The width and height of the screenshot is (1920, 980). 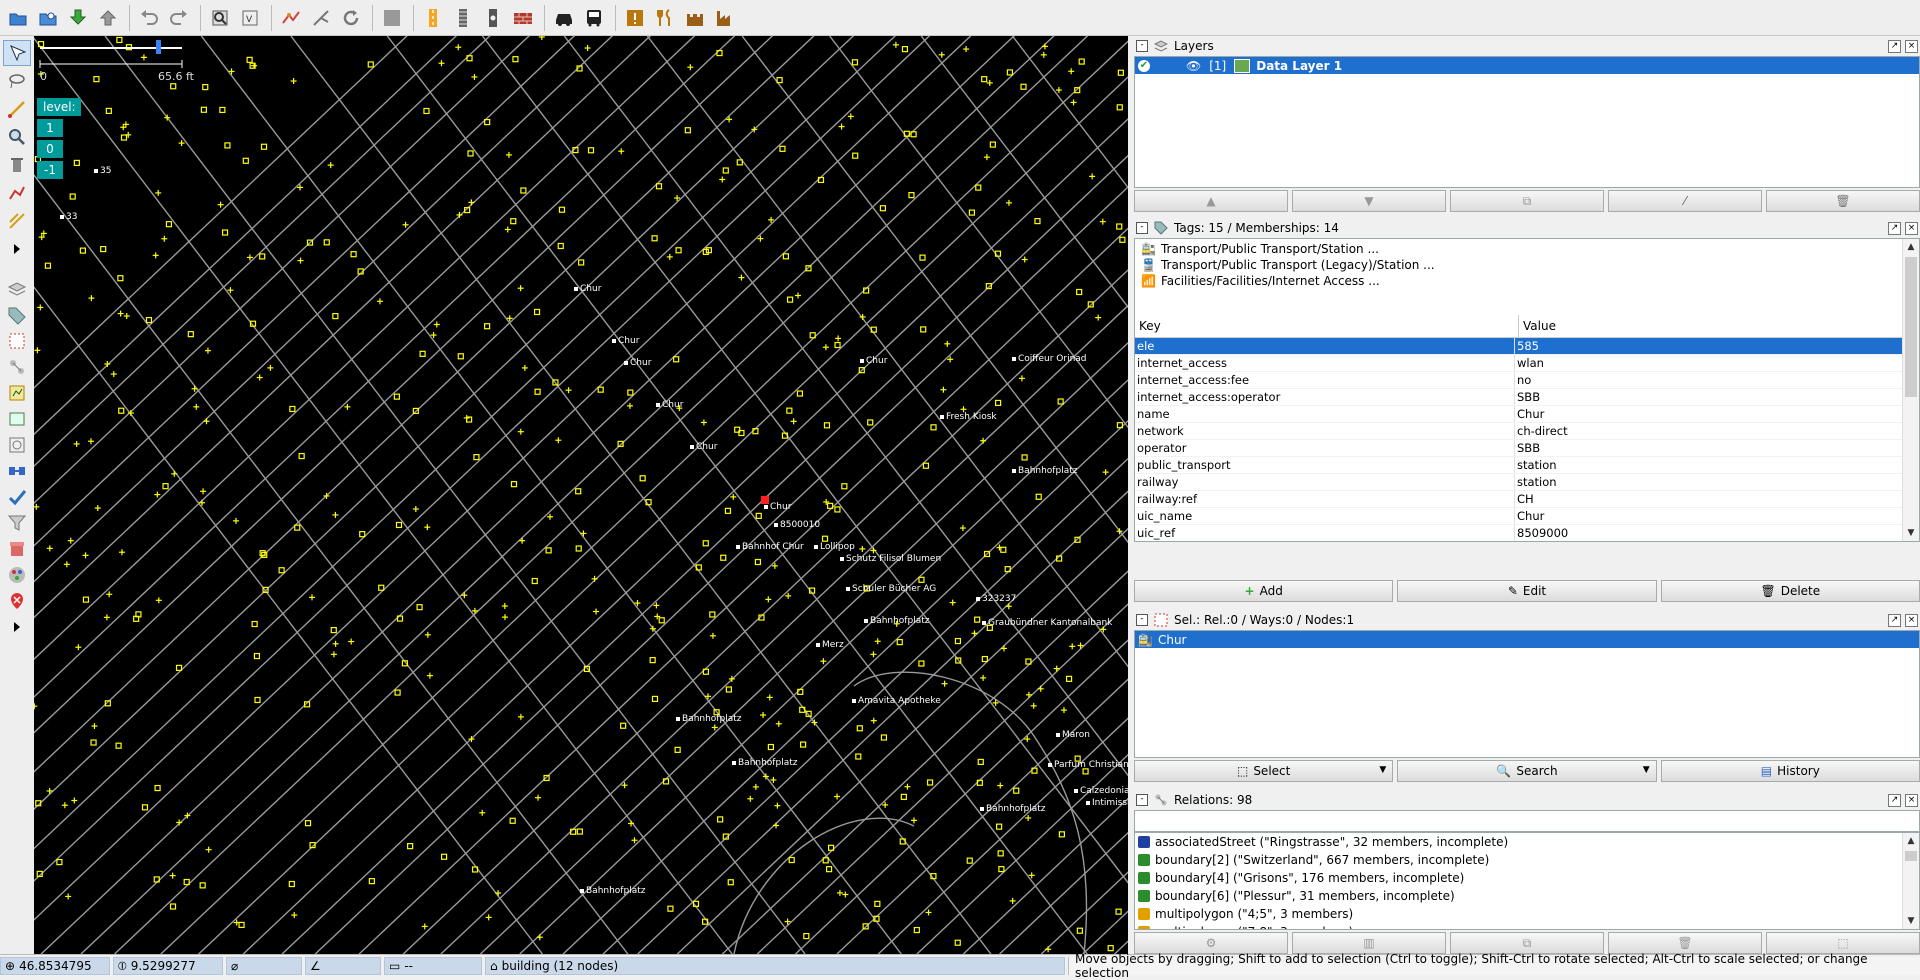 I want to click on tag-value: ch-direct, so click(x=1716, y=431).